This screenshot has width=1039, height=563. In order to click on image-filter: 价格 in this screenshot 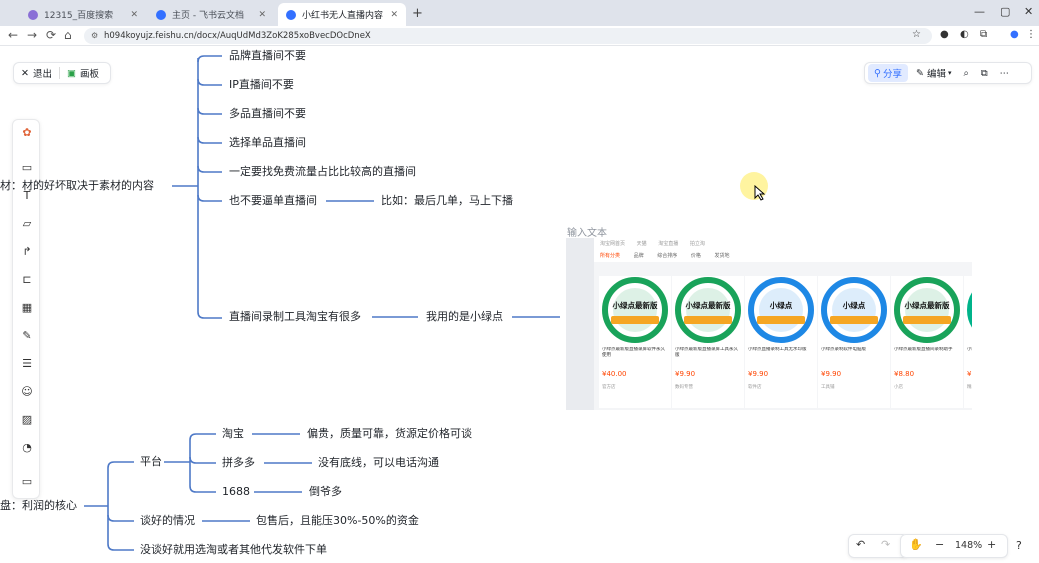, I will do `click(695, 256)`.